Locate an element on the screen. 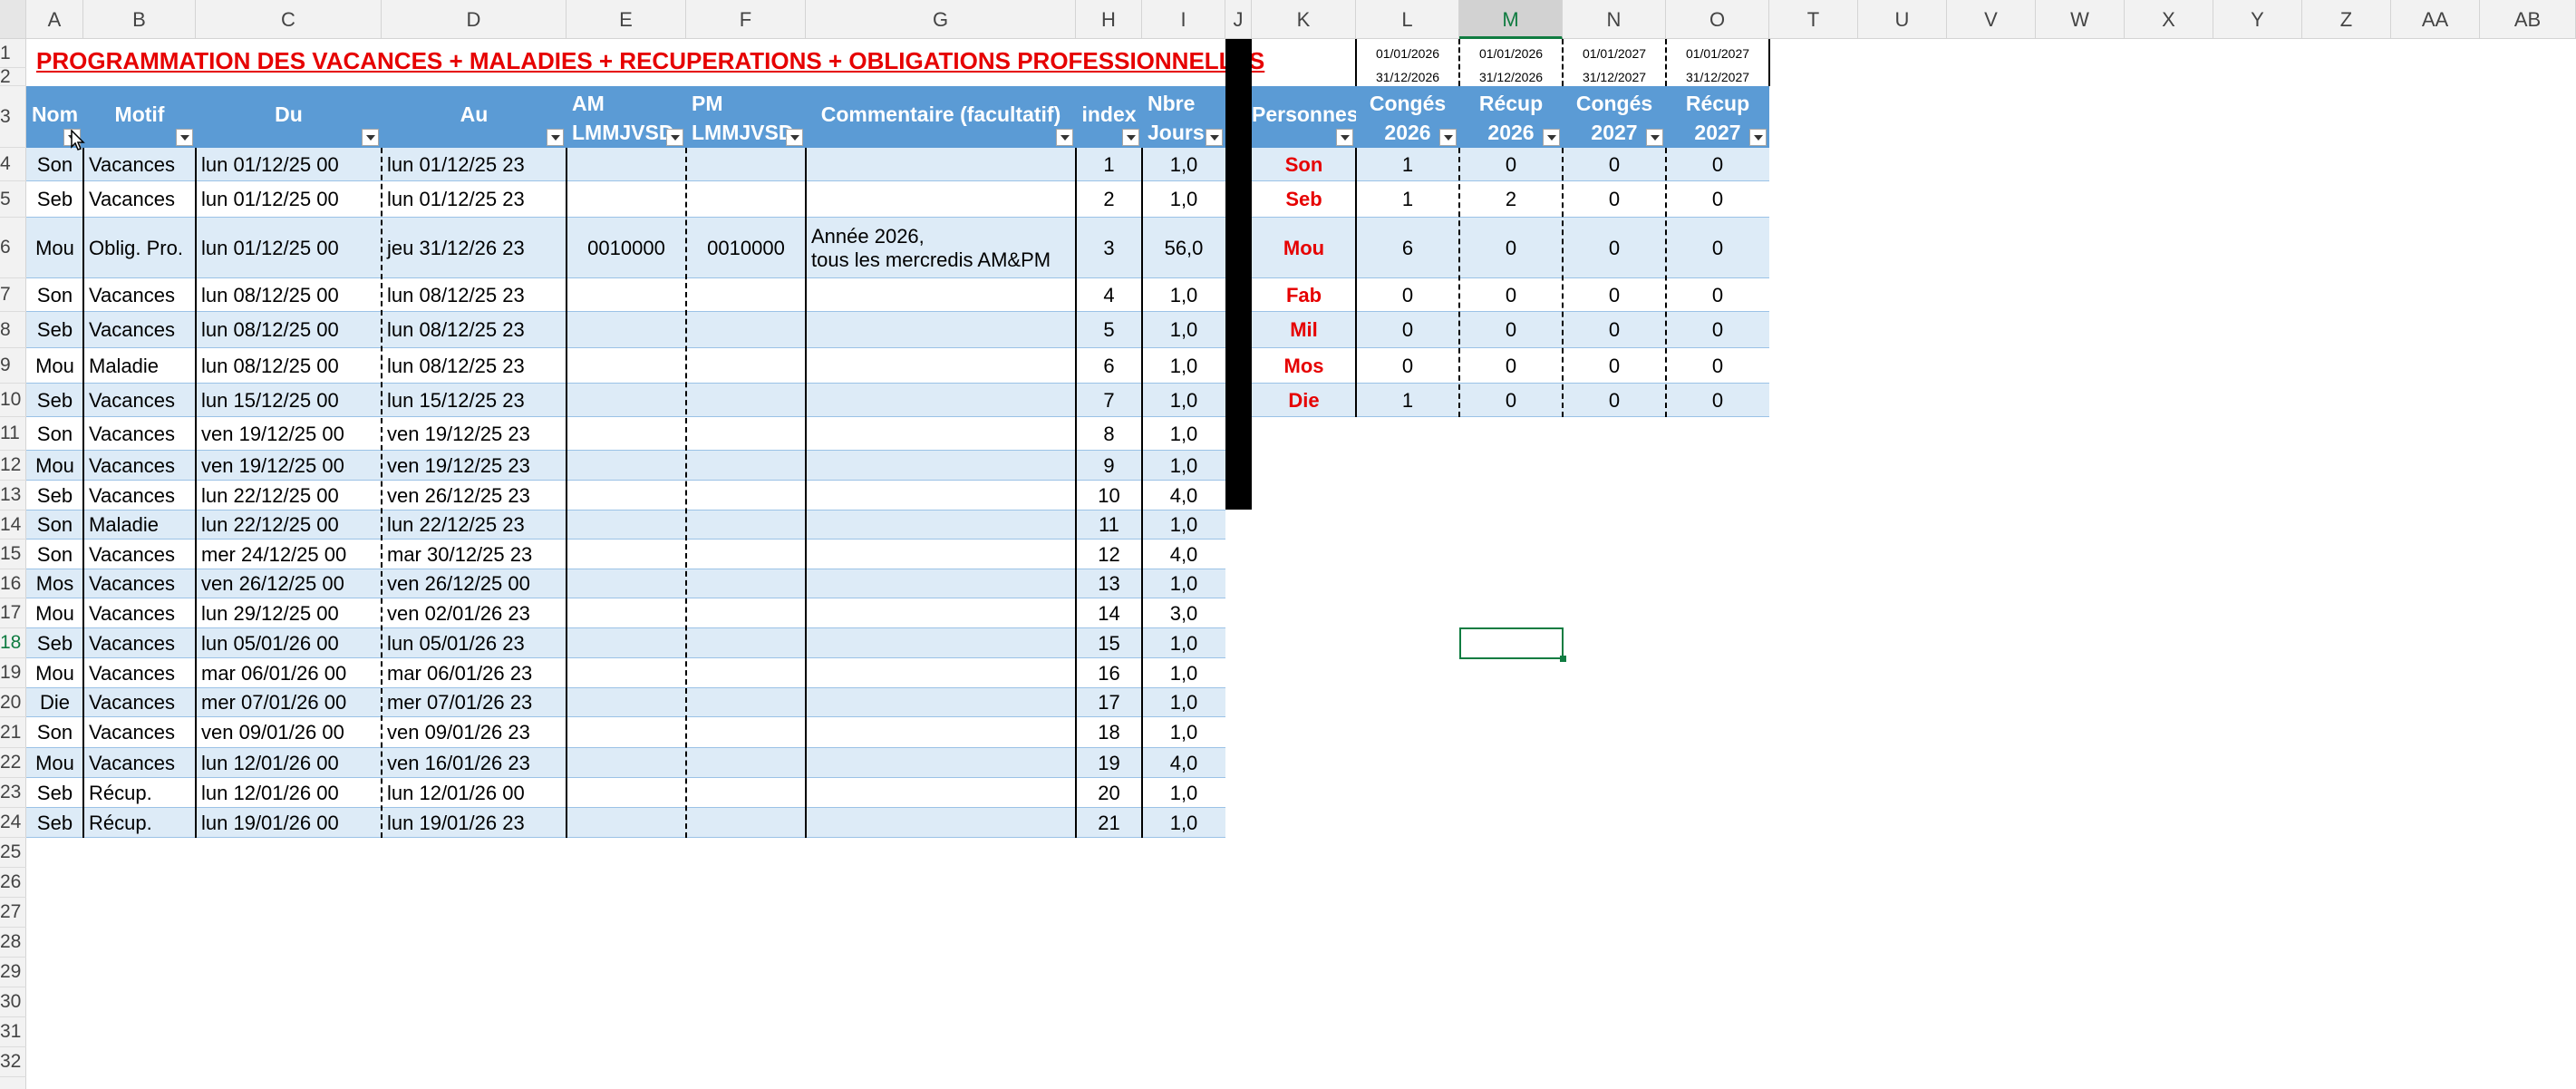  cell-F12 is located at coordinates (746, 466).